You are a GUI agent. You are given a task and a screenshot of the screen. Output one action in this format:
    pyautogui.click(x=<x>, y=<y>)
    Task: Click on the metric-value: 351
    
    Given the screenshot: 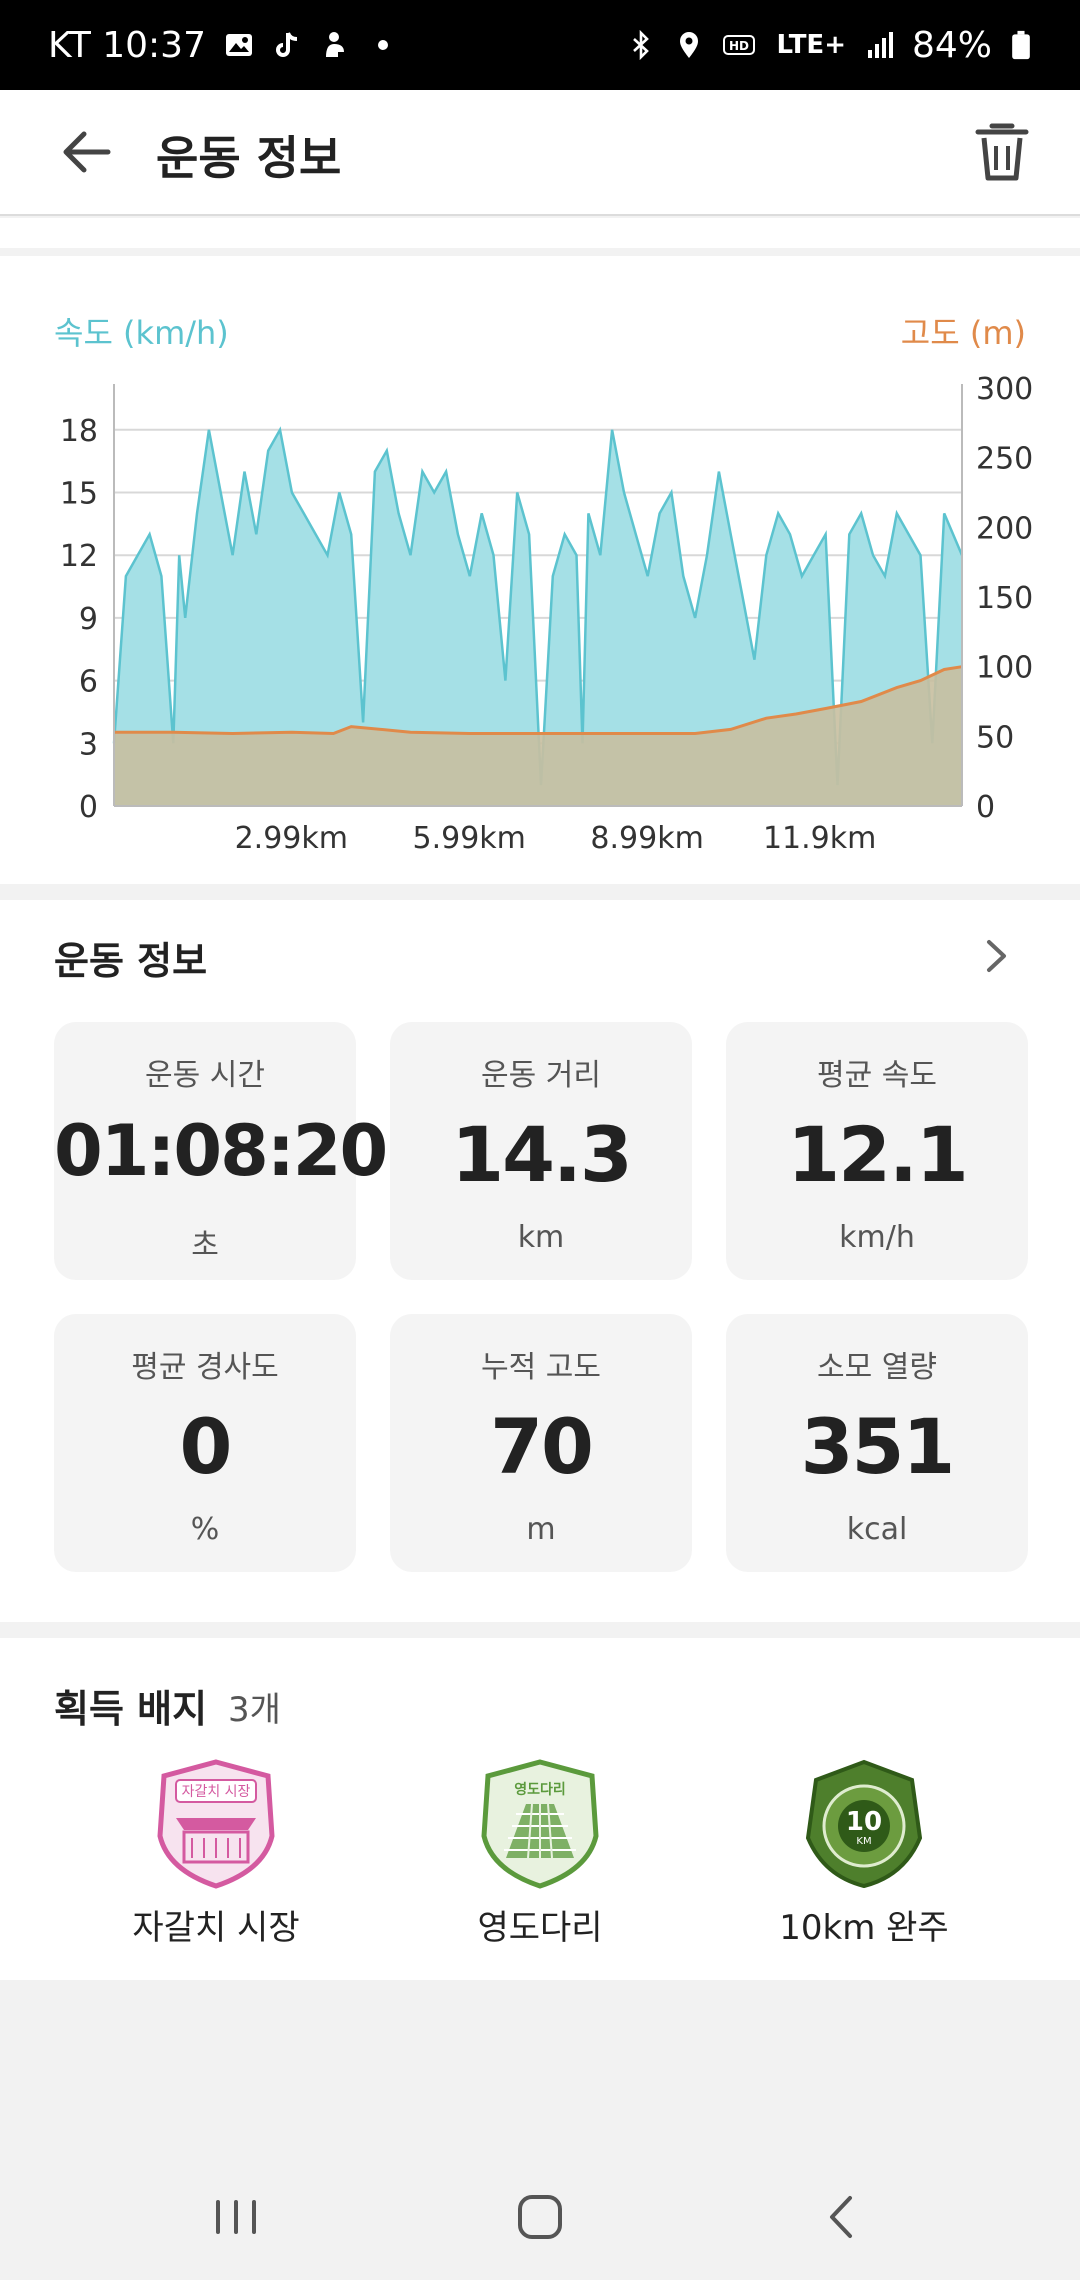 What is the action you would take?
    pyautogui.click(x=878, y=1446)
    